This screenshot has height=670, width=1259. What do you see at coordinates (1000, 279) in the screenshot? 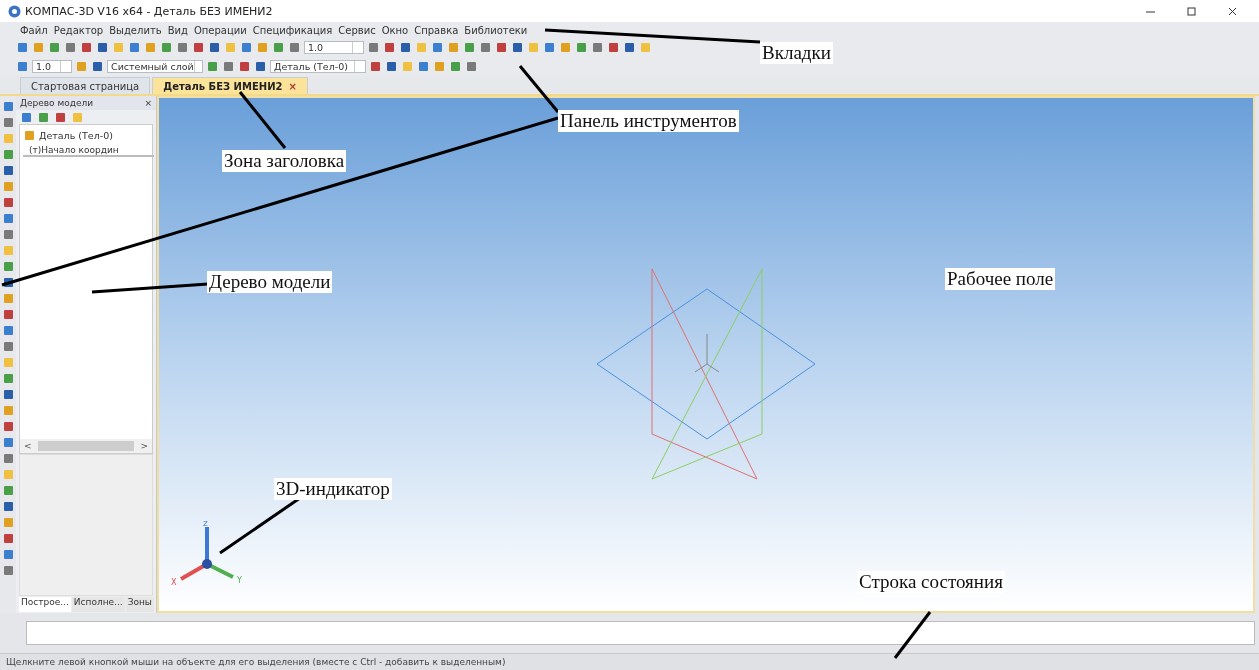
I see `annotation-label: Рабочее поле` at bounding box center [1000, 279].